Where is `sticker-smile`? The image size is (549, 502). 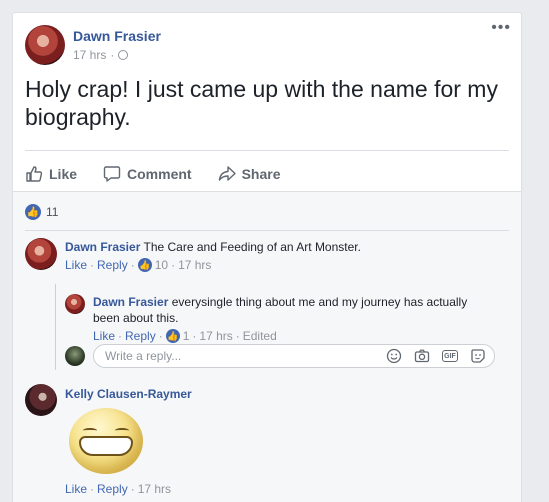 sticker-smile is located at coordinates (106, 446).